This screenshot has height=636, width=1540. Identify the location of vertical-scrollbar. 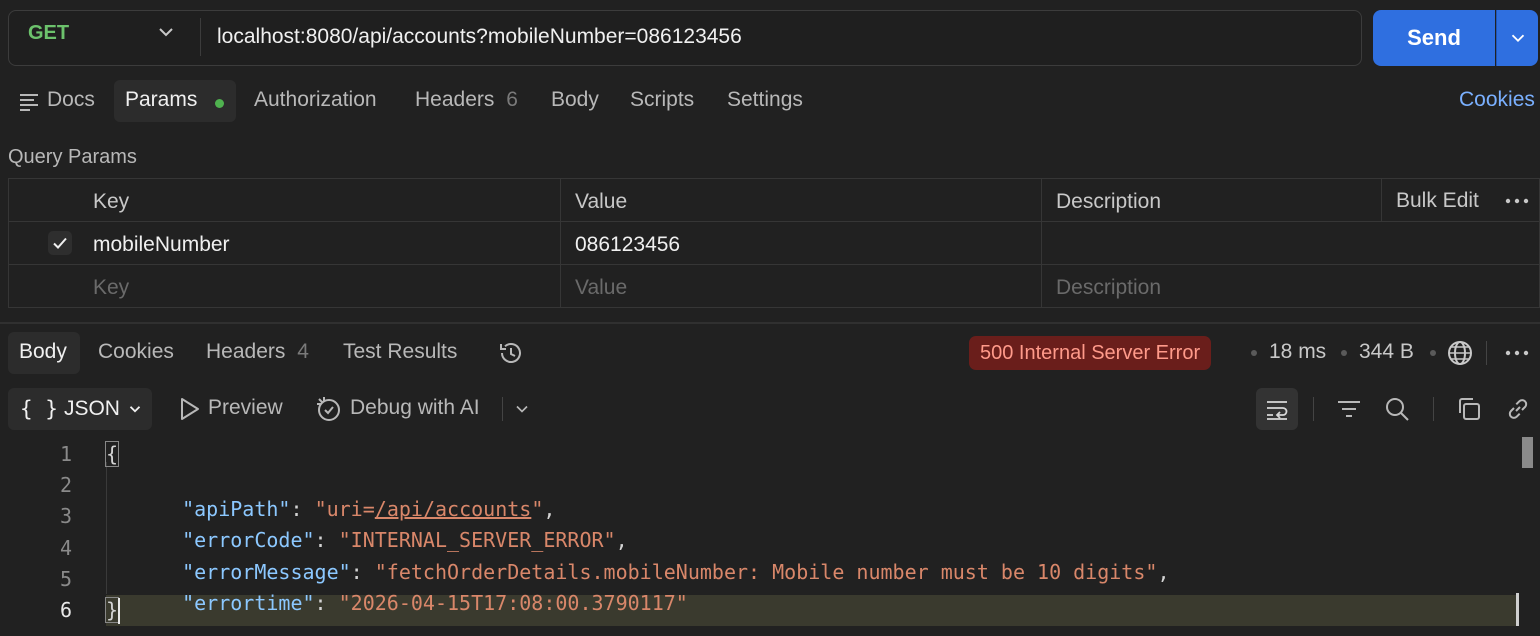
(1527, 452).